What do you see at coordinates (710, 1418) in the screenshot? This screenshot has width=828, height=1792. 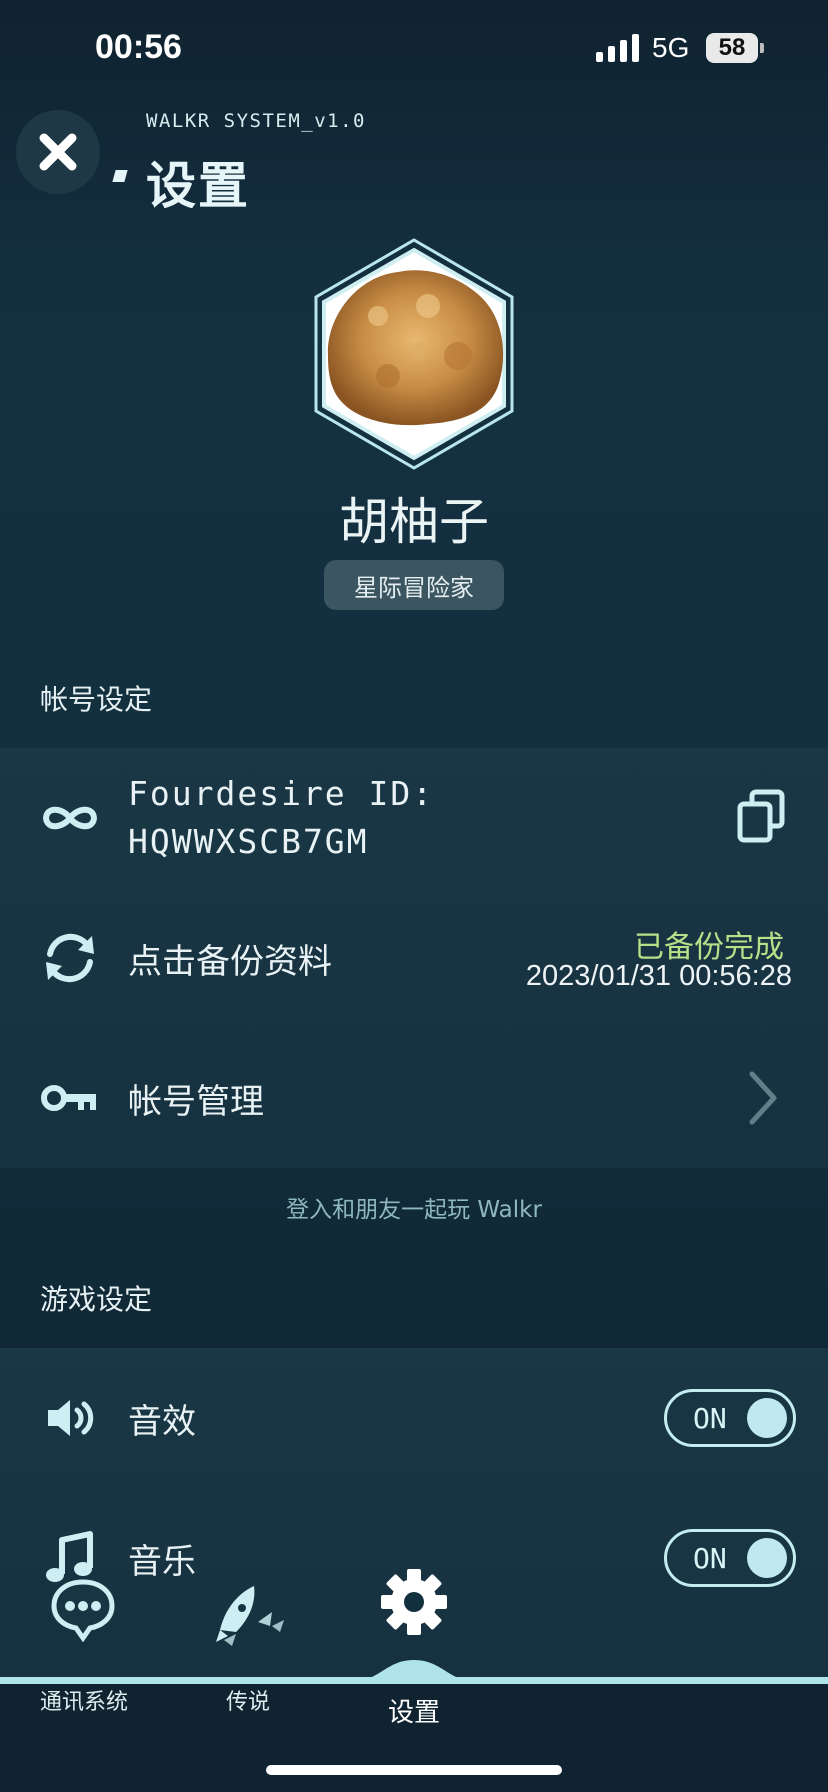 I see `sound-toggle-state: ON` at bounding box center [710, 1418].